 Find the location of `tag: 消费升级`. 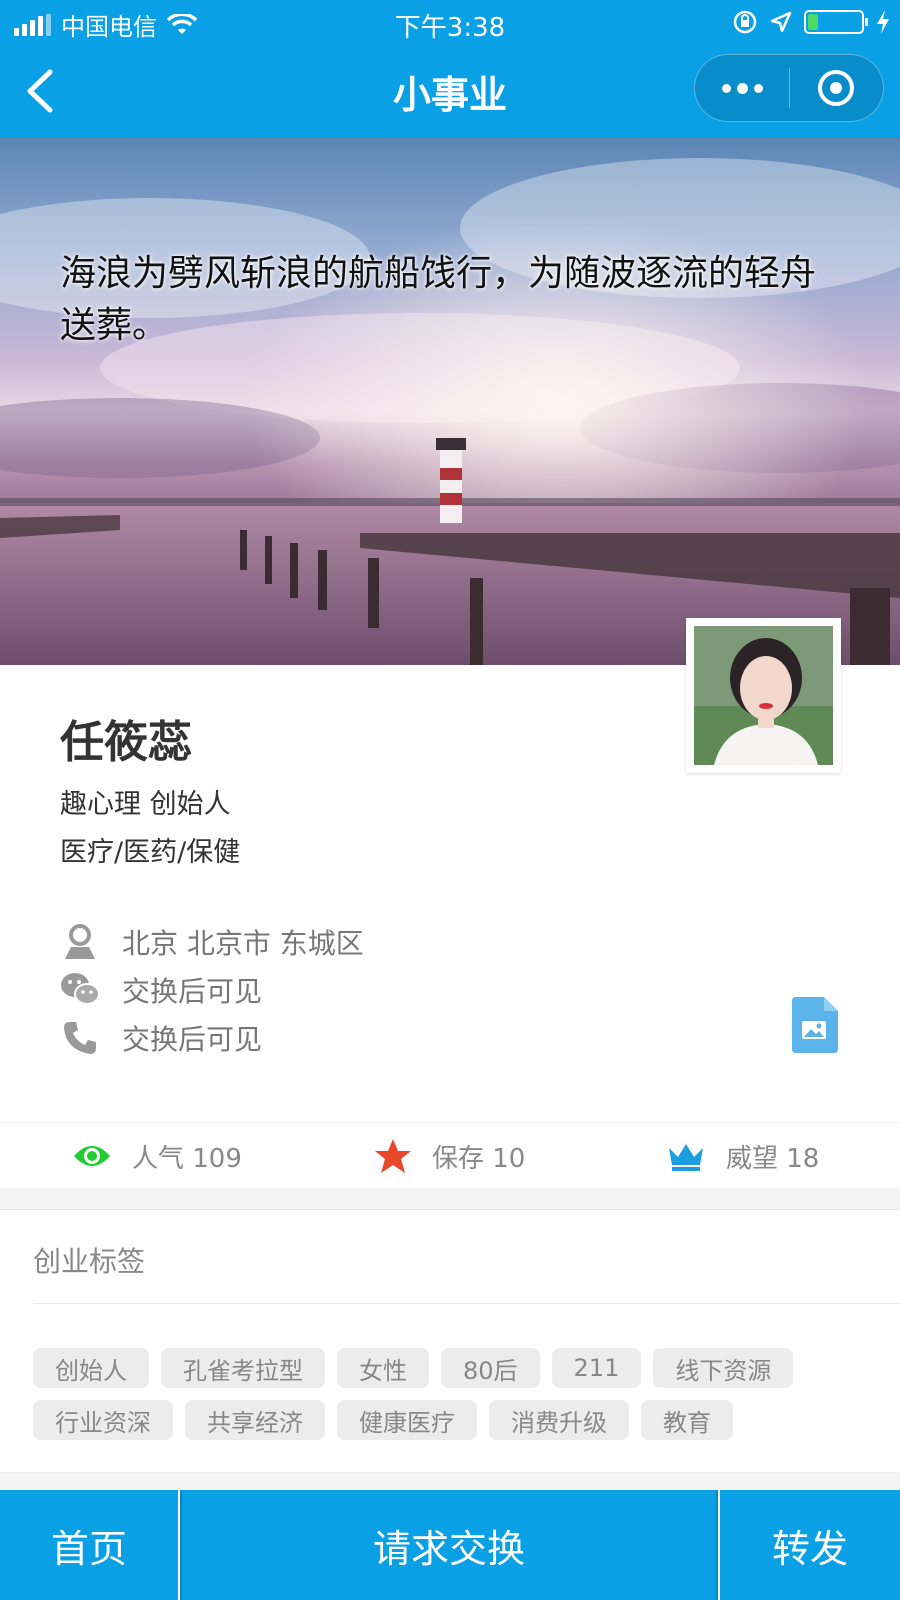

tag: 消费升级 is located at coordinates (559, 1420).